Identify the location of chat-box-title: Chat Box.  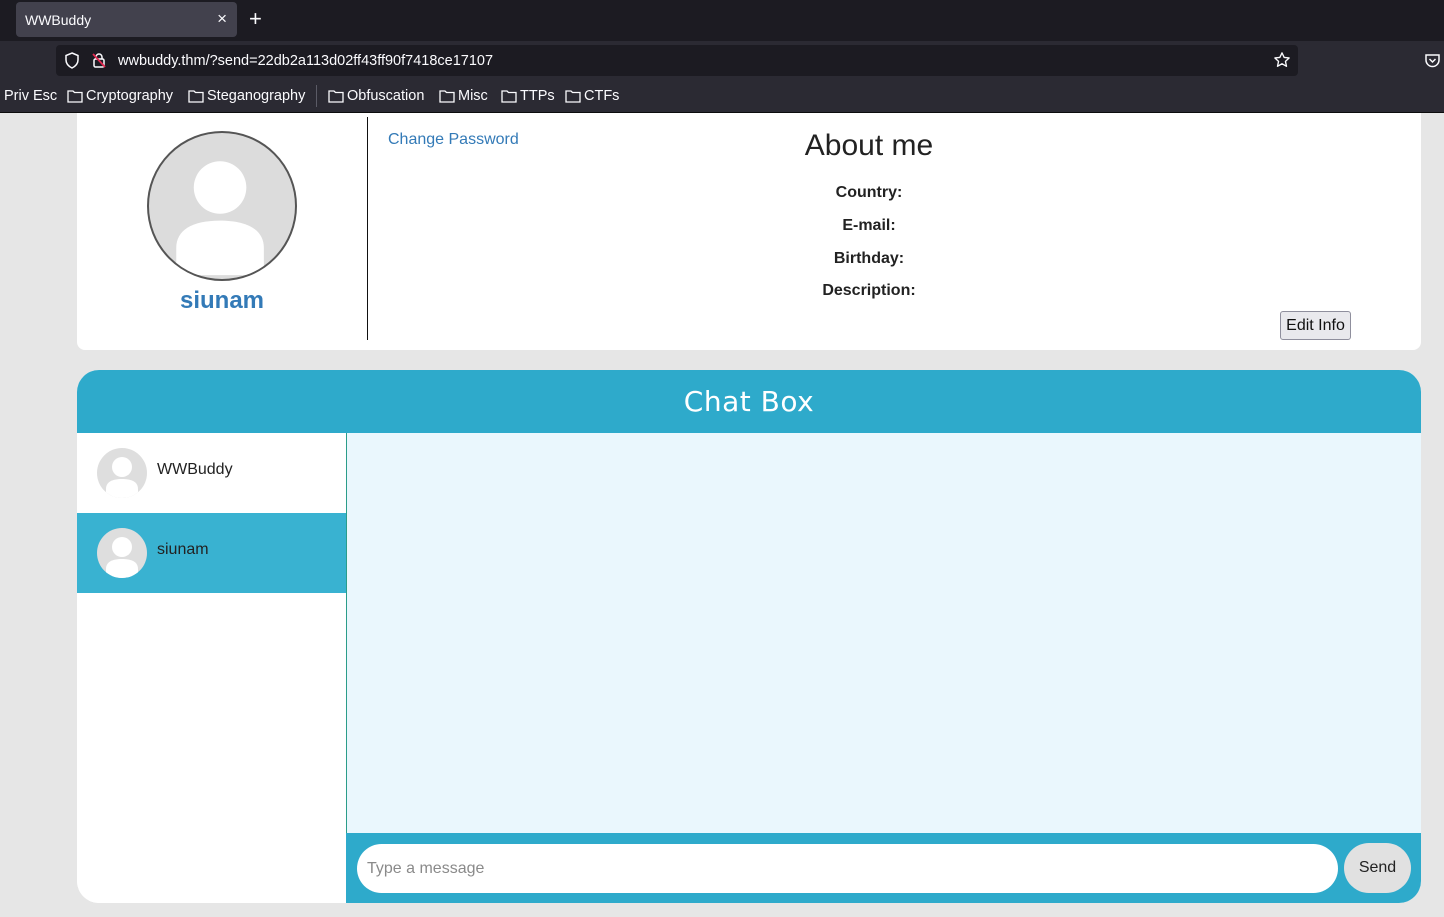
(749, 401).